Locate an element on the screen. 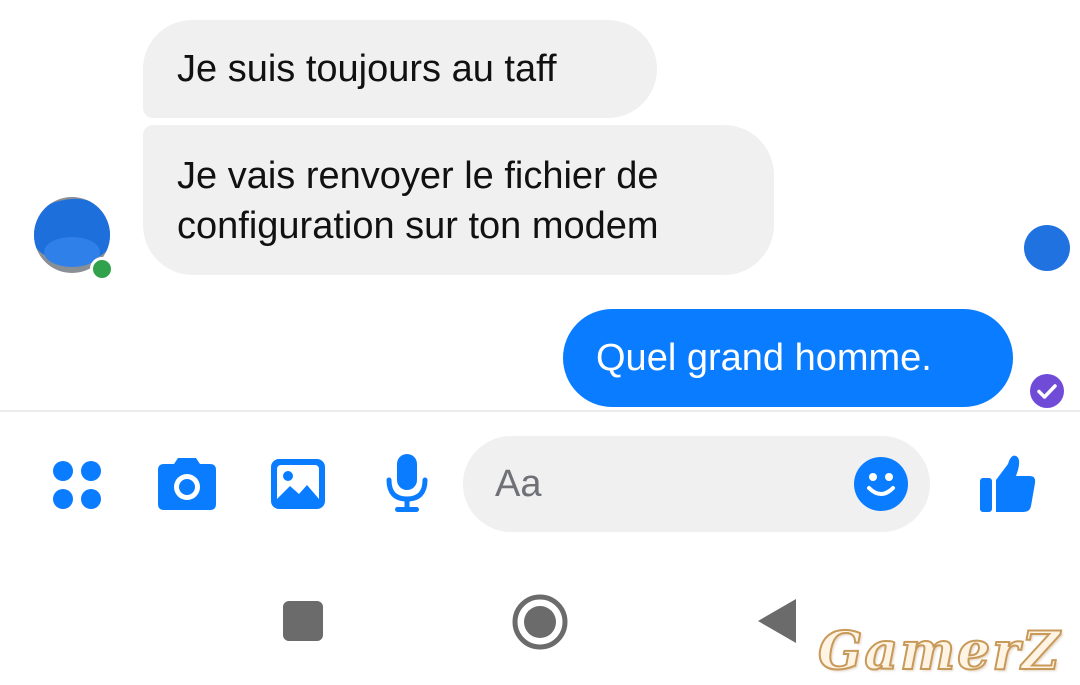 This screenshot has height=685, width=1080. sent-check-icon is located at coordinates (1047, 391).